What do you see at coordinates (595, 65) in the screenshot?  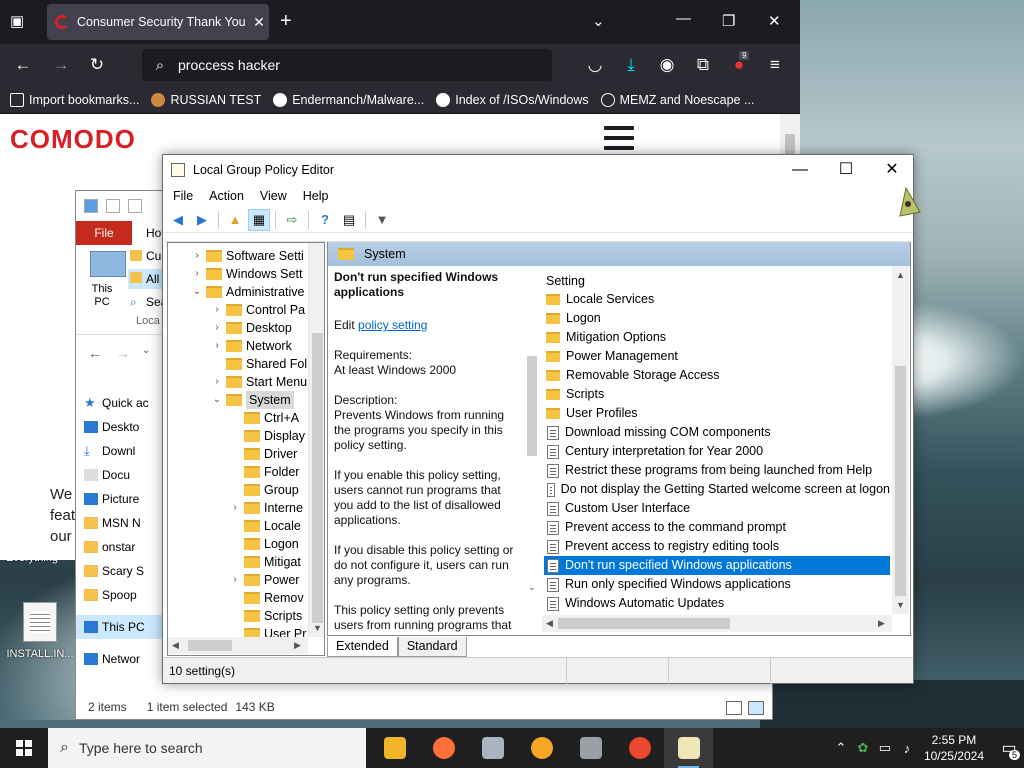 I see `pocket-icon: ◡` at bounding box center [595, 65].